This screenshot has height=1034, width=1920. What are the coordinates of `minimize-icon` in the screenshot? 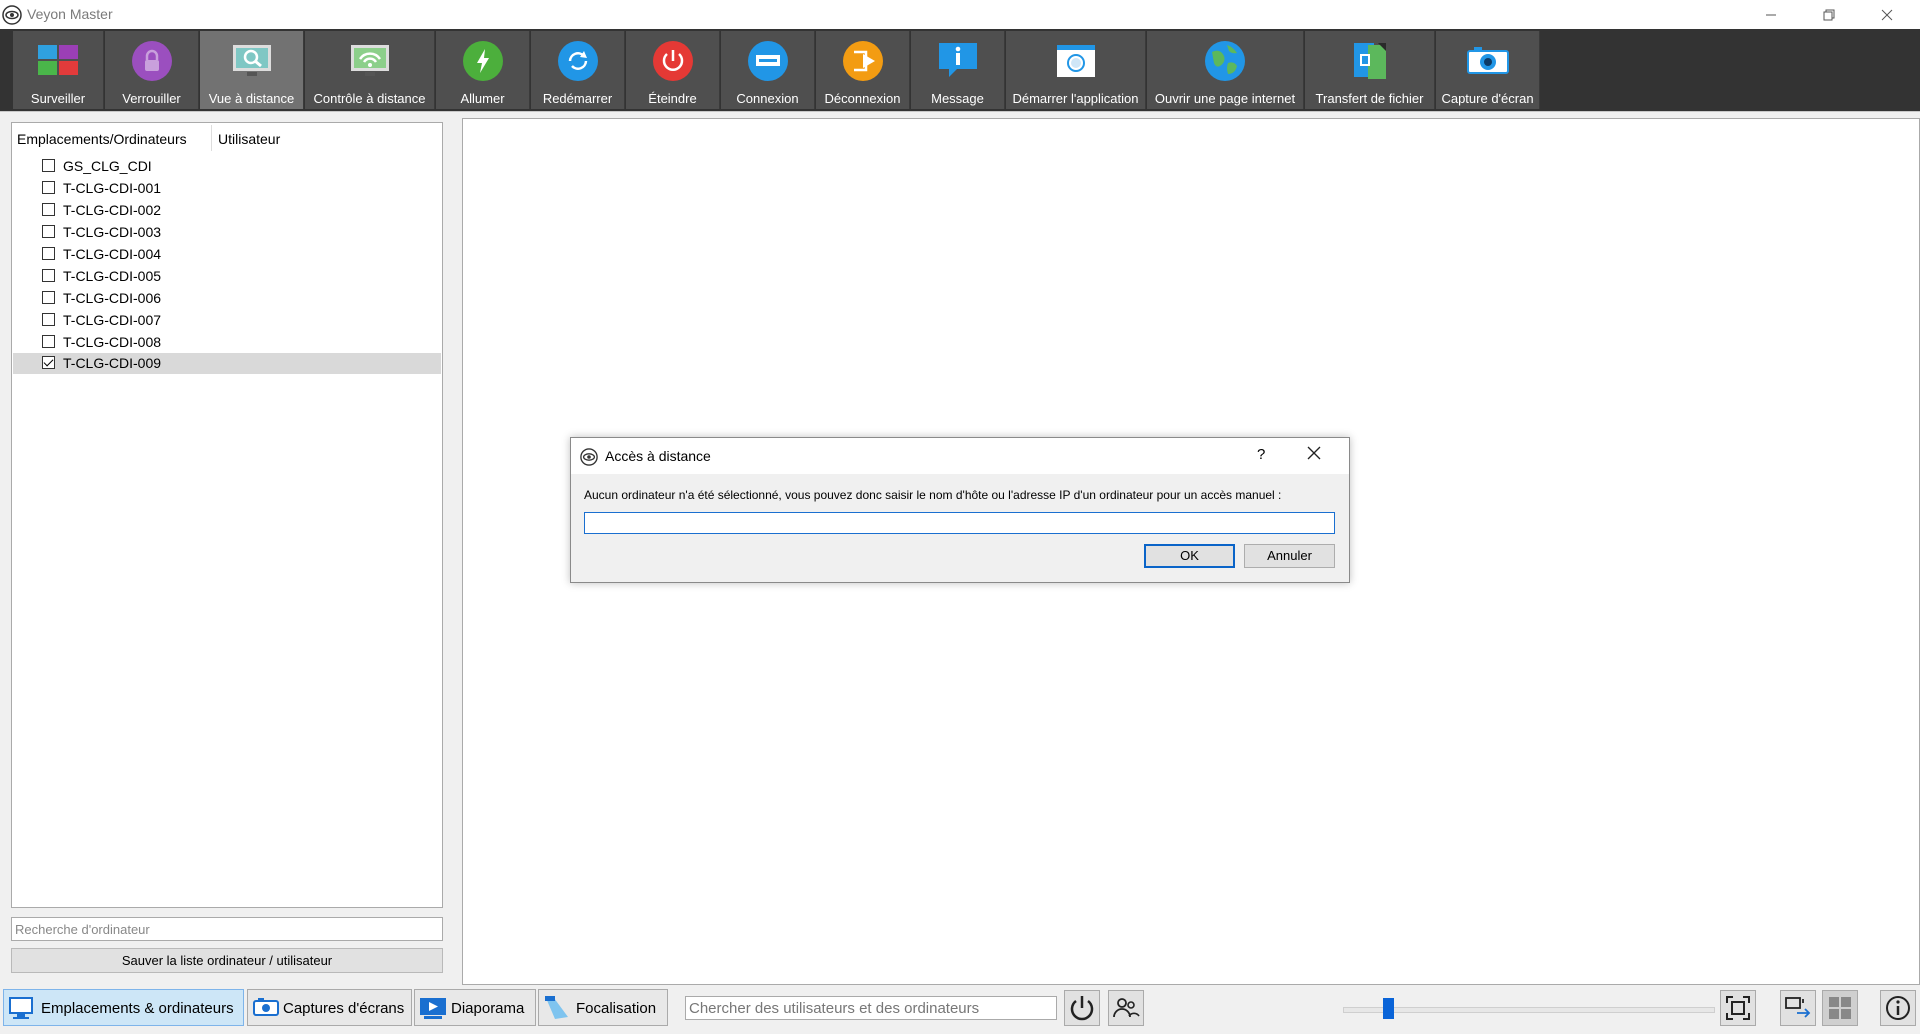 It's located at (1771, 14).